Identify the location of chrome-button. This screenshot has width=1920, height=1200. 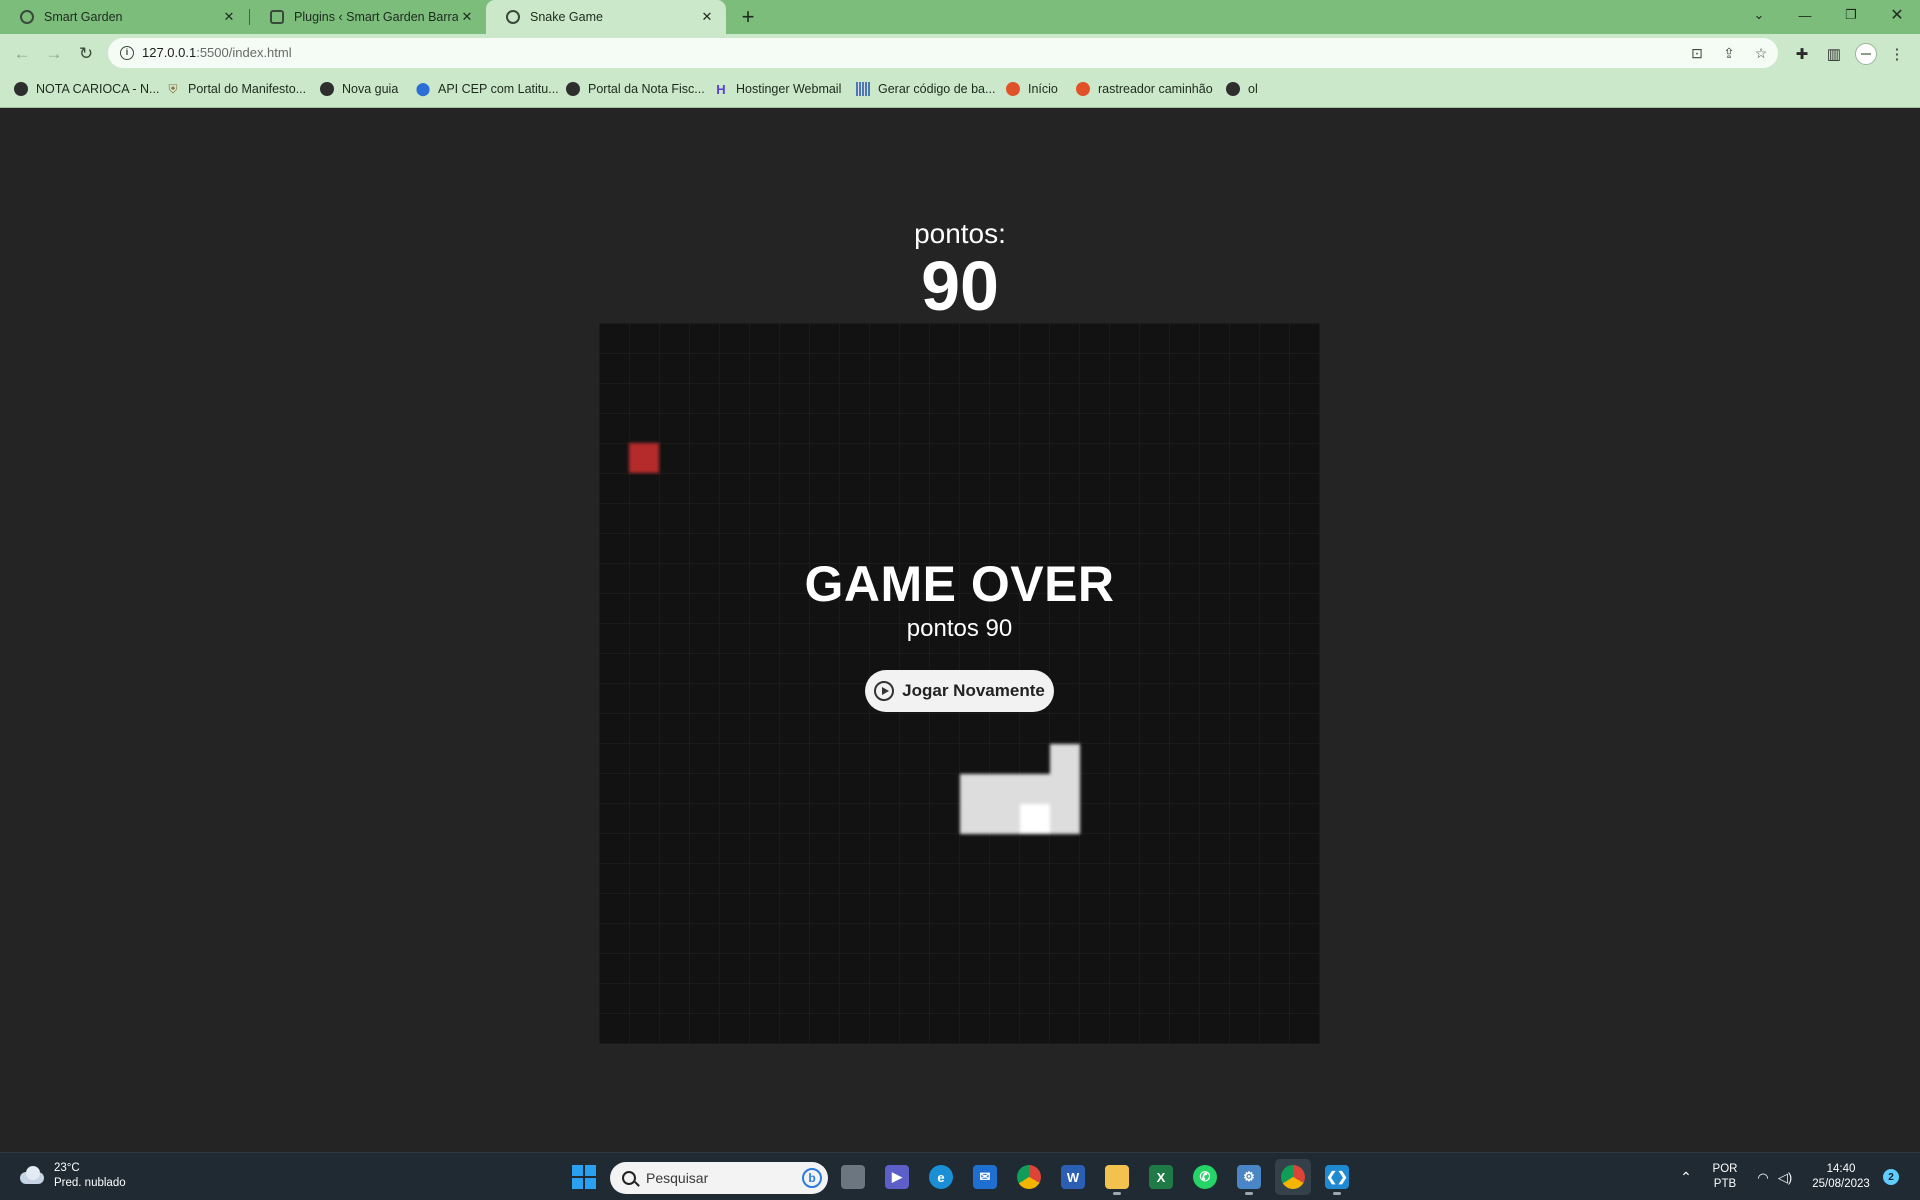
(1029, 1177).